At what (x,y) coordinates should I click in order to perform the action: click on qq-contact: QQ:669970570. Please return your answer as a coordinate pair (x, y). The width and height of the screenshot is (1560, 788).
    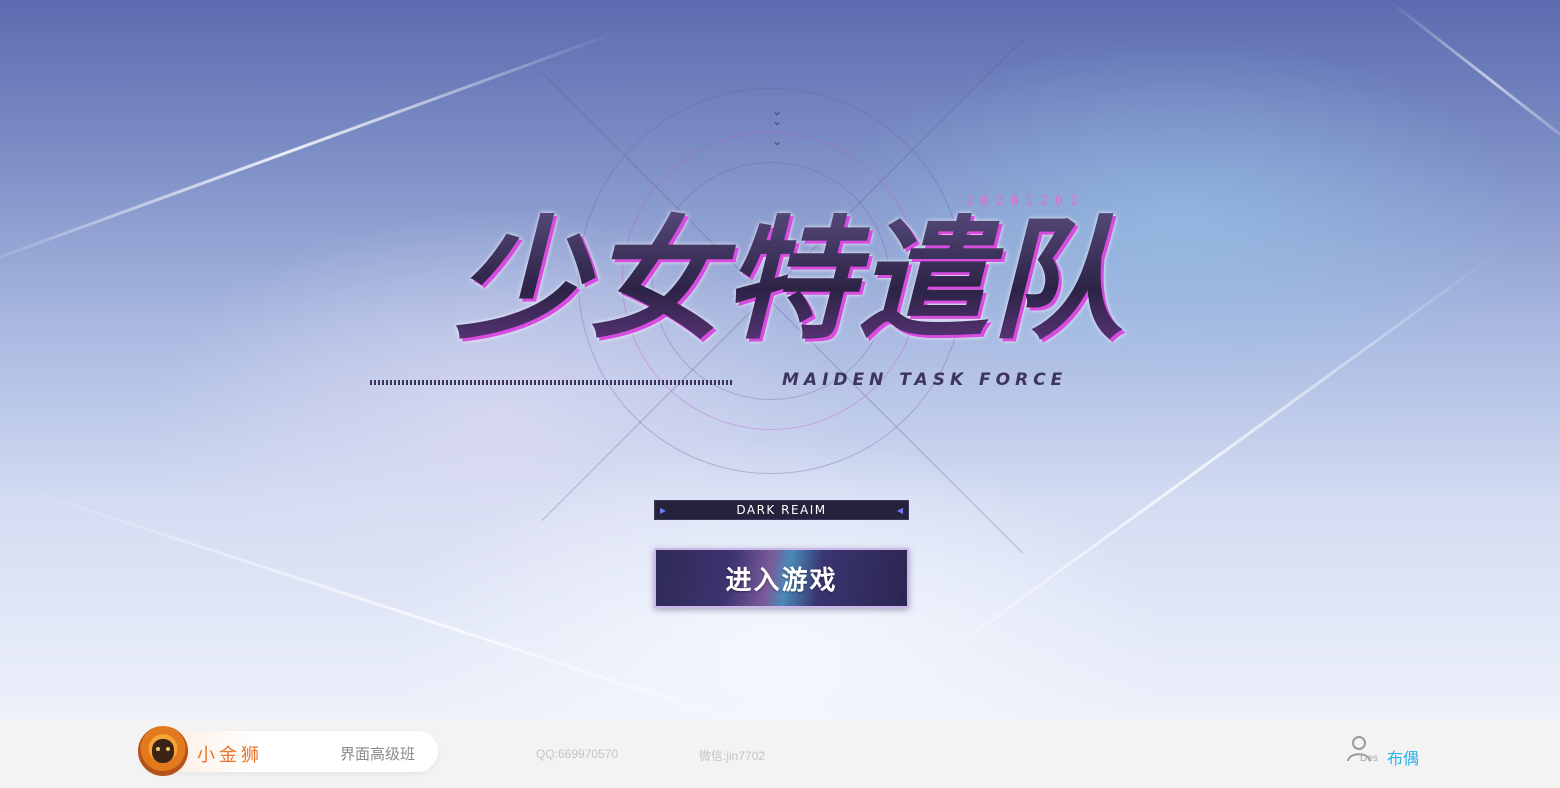
    Looking at the image, I should click on (577, 754).